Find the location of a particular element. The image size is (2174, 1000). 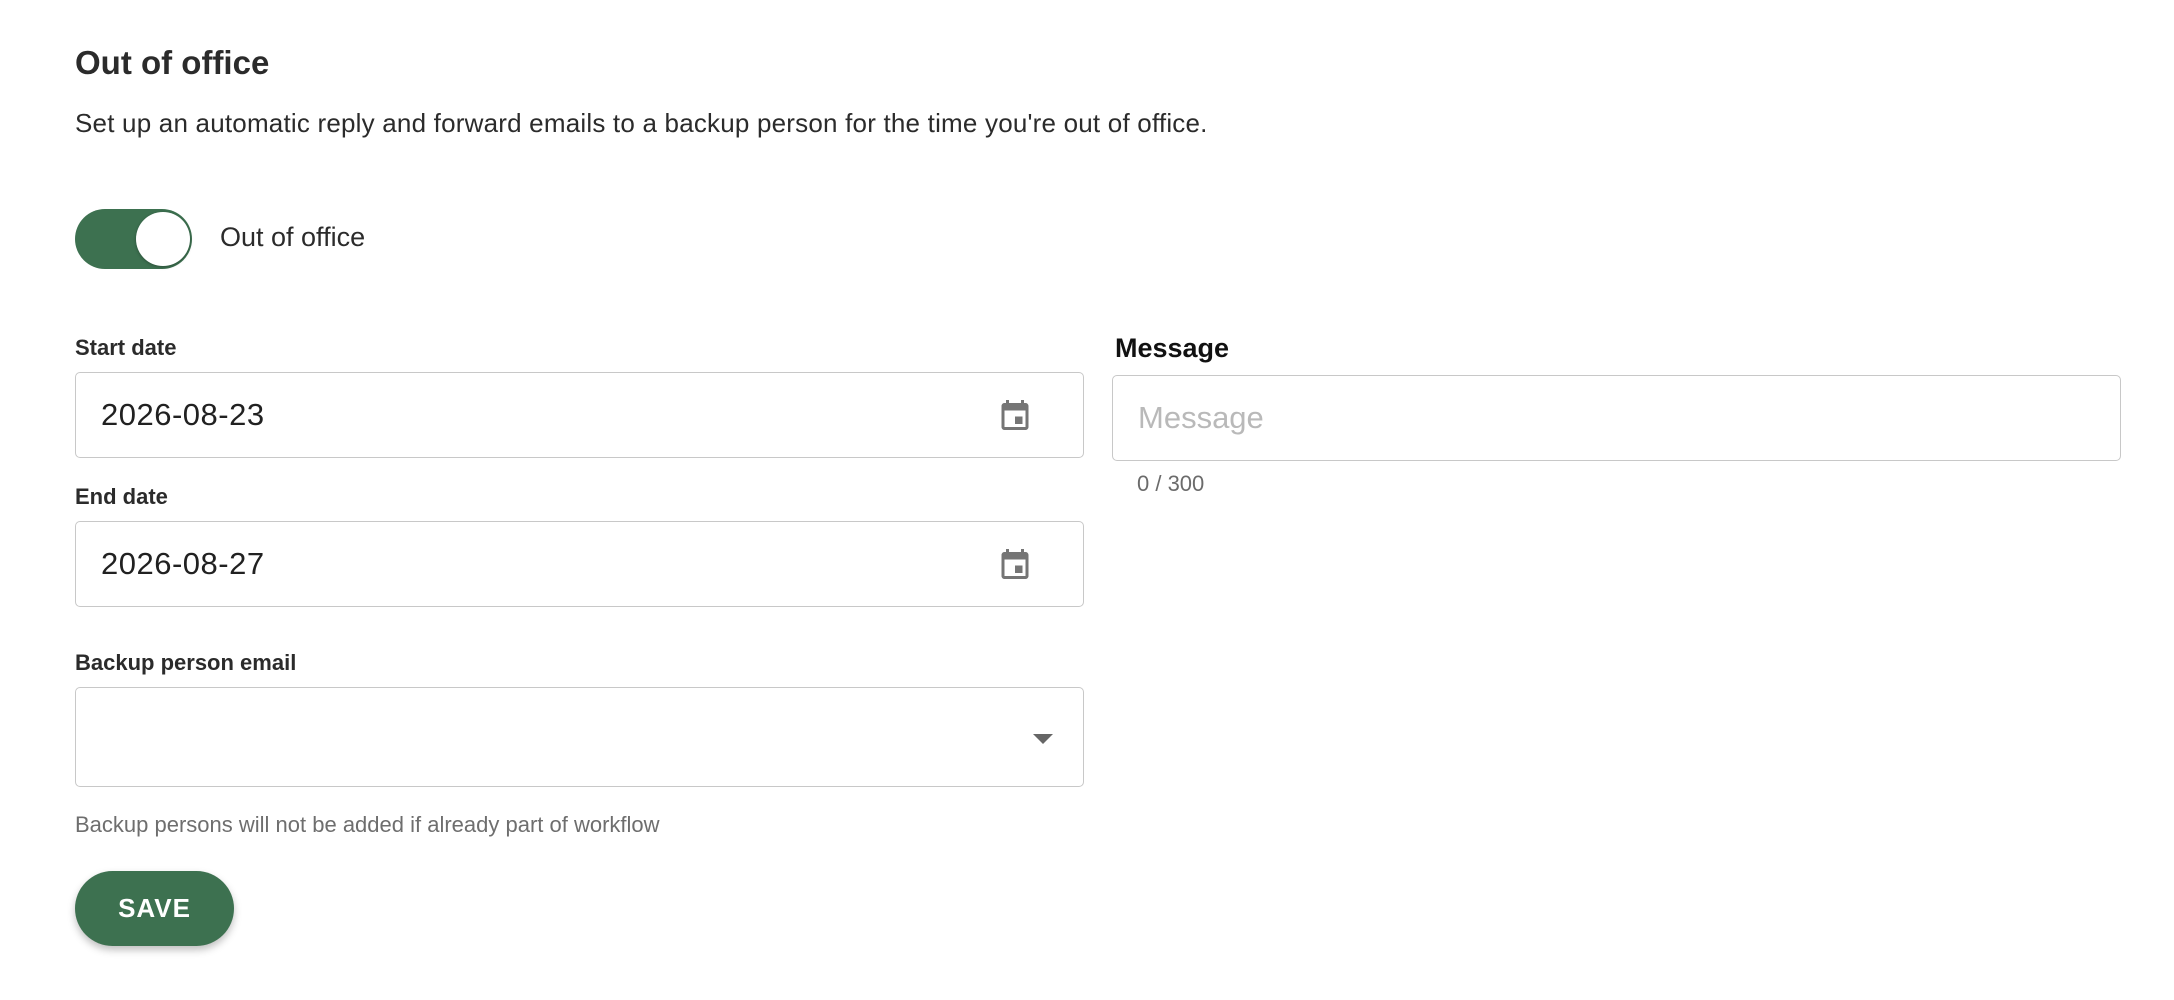

out-of-office-toggle is located at coordinates (133, 239).